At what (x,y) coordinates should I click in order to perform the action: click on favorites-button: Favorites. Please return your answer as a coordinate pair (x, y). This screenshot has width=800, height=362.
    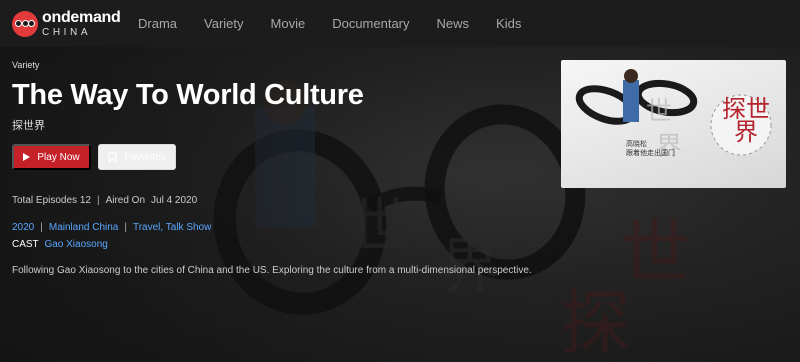
    Looking at the image, I should click on (137, 157).